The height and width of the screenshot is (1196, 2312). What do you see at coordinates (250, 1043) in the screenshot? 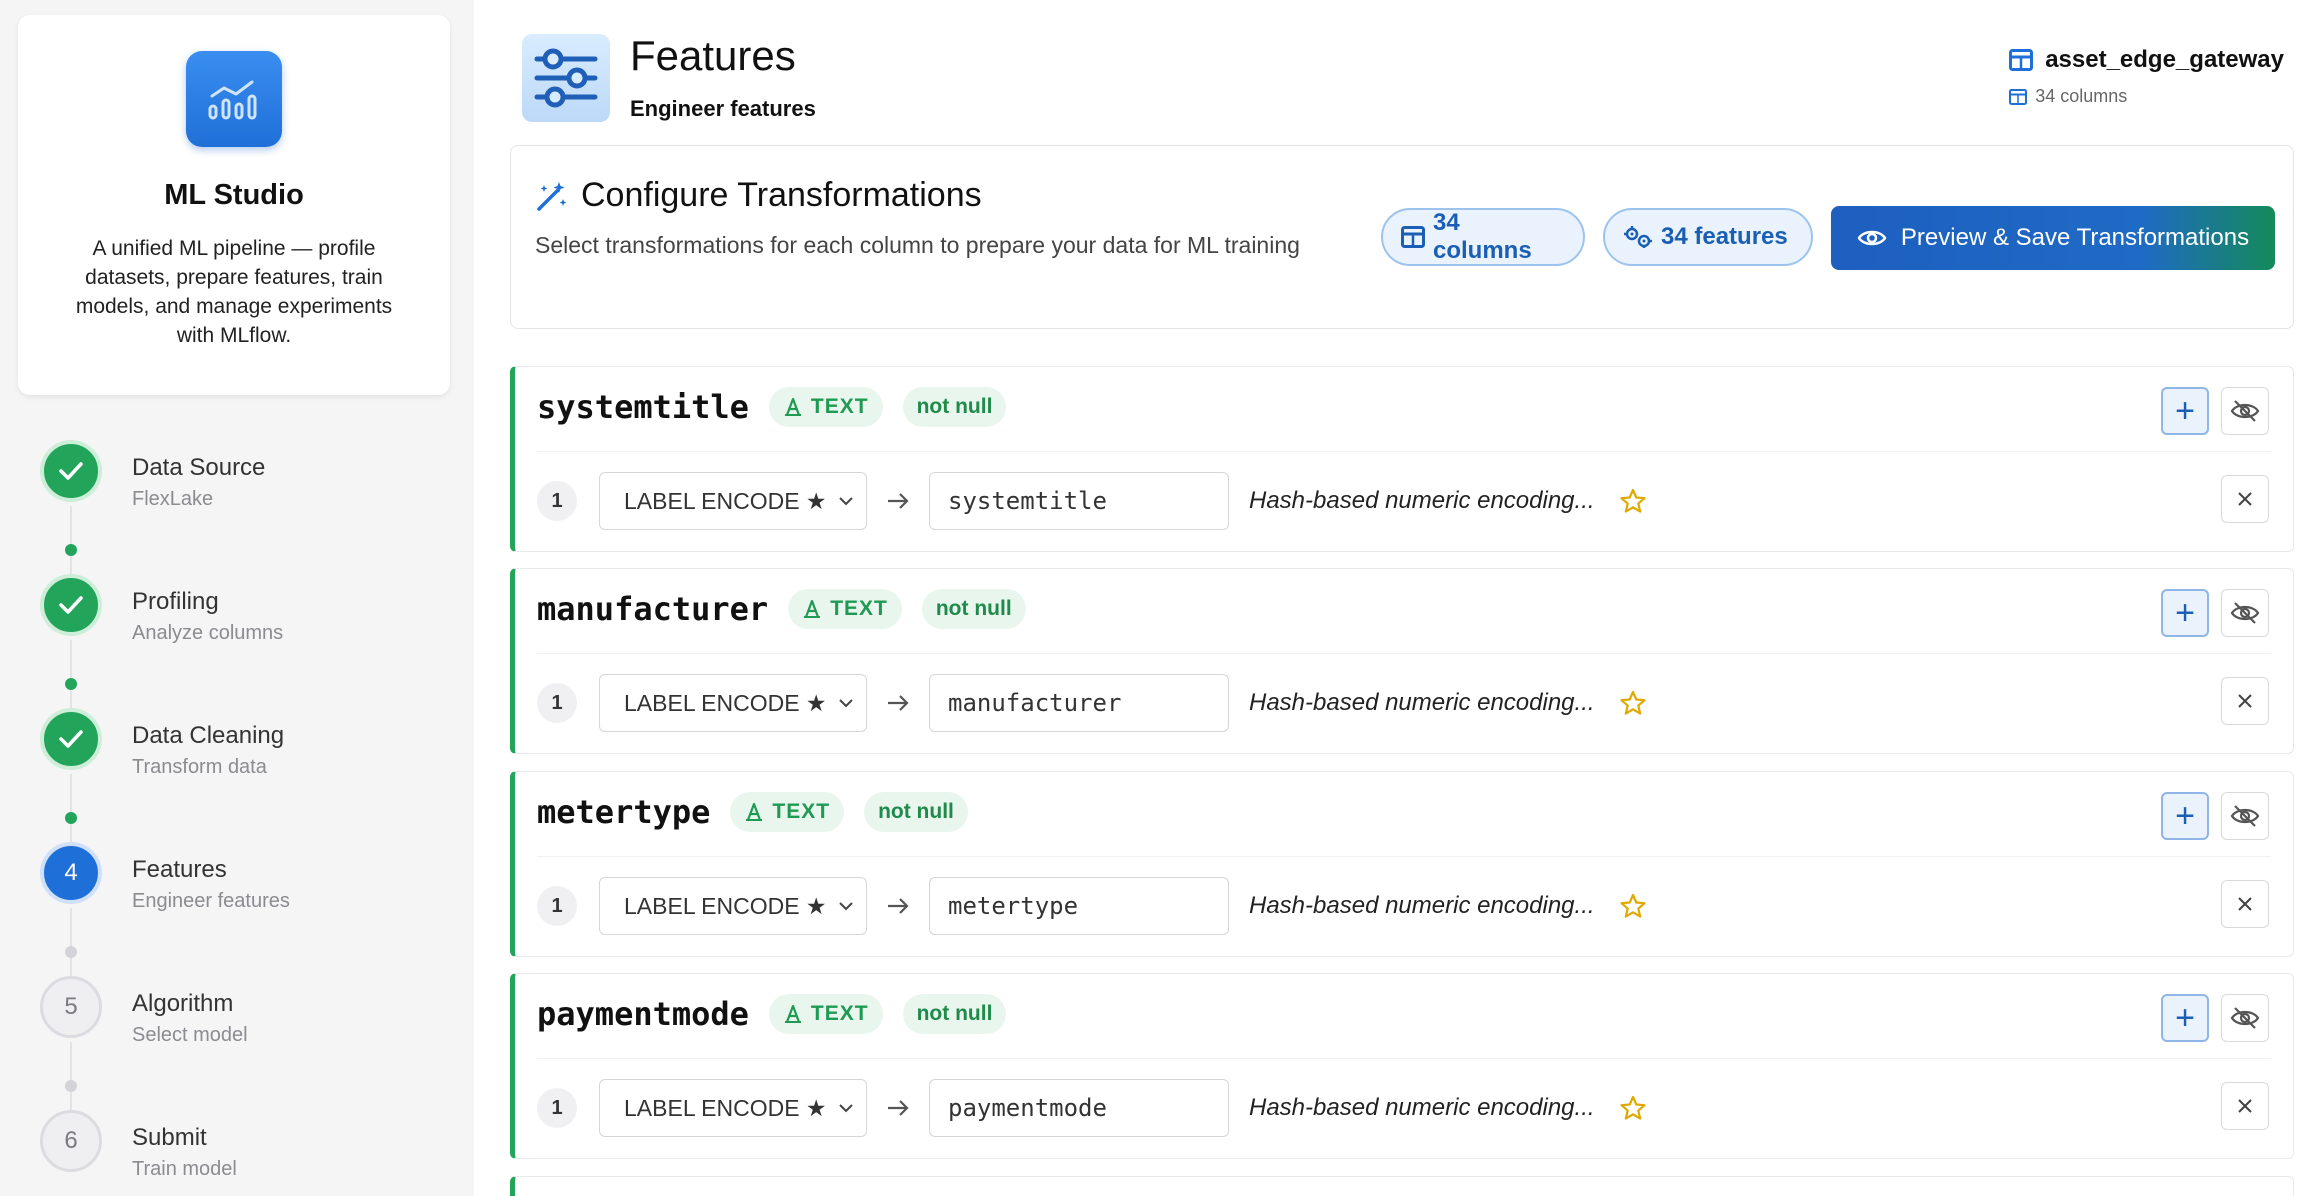
I see `step-algorithm: 5 Algorithm Select model` at bounding box center [250, 1043].